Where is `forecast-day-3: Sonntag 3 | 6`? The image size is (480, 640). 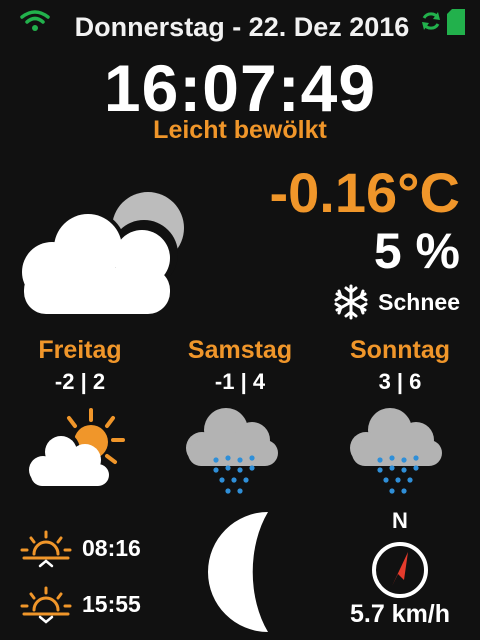
forecast-day-3: Sonntag 3 | 6 is located at coordinates (400, 365).